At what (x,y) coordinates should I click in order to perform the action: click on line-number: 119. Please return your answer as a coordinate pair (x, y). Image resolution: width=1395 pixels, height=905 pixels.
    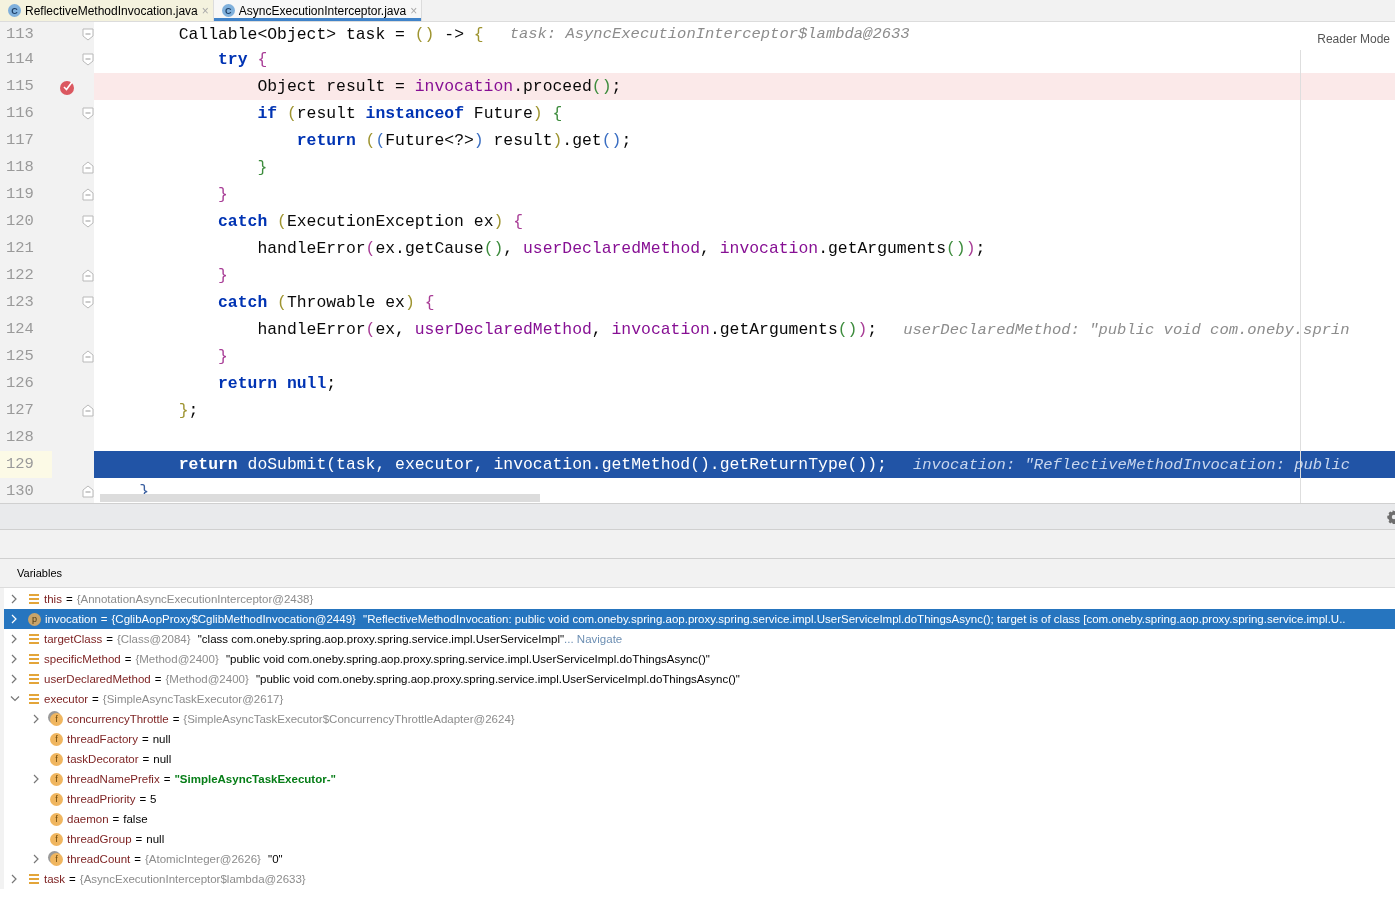
    Looking at the image, I should click on (20, 194).